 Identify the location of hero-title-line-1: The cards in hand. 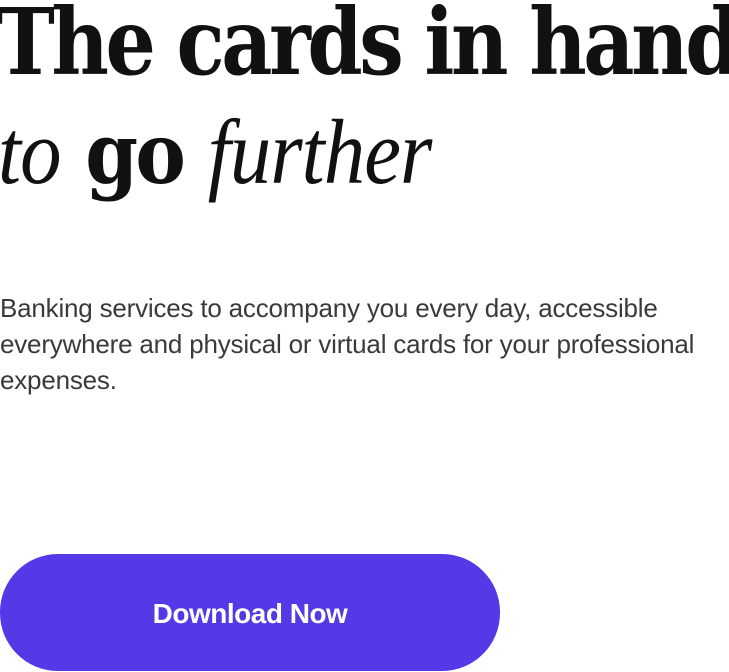
(364, 48).